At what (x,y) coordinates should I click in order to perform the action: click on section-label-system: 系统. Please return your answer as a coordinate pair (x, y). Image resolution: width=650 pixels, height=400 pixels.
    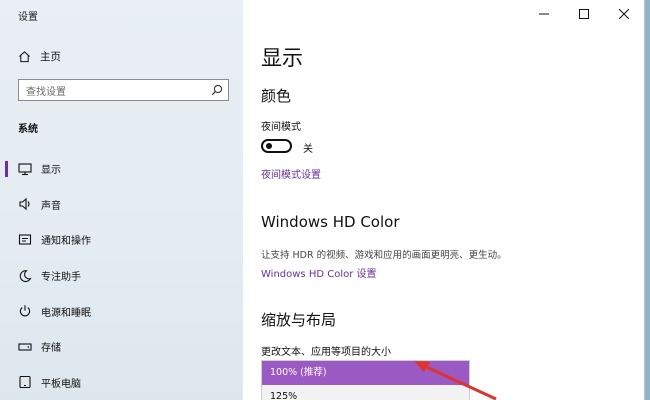
    Looking at the image, I should click on (28, 129).